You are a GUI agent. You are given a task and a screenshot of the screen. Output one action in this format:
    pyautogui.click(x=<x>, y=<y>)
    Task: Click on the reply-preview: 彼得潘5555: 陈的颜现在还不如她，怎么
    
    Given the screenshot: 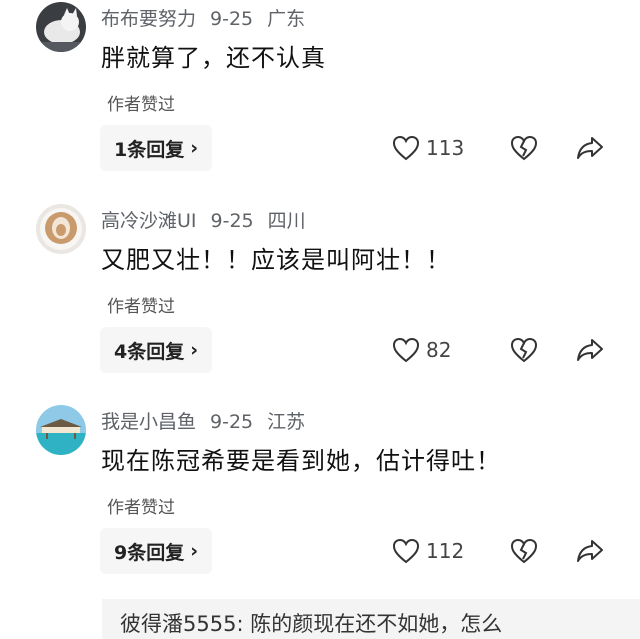 What is the action you would take?
    pyautogui.click(x=371, y=619)
    